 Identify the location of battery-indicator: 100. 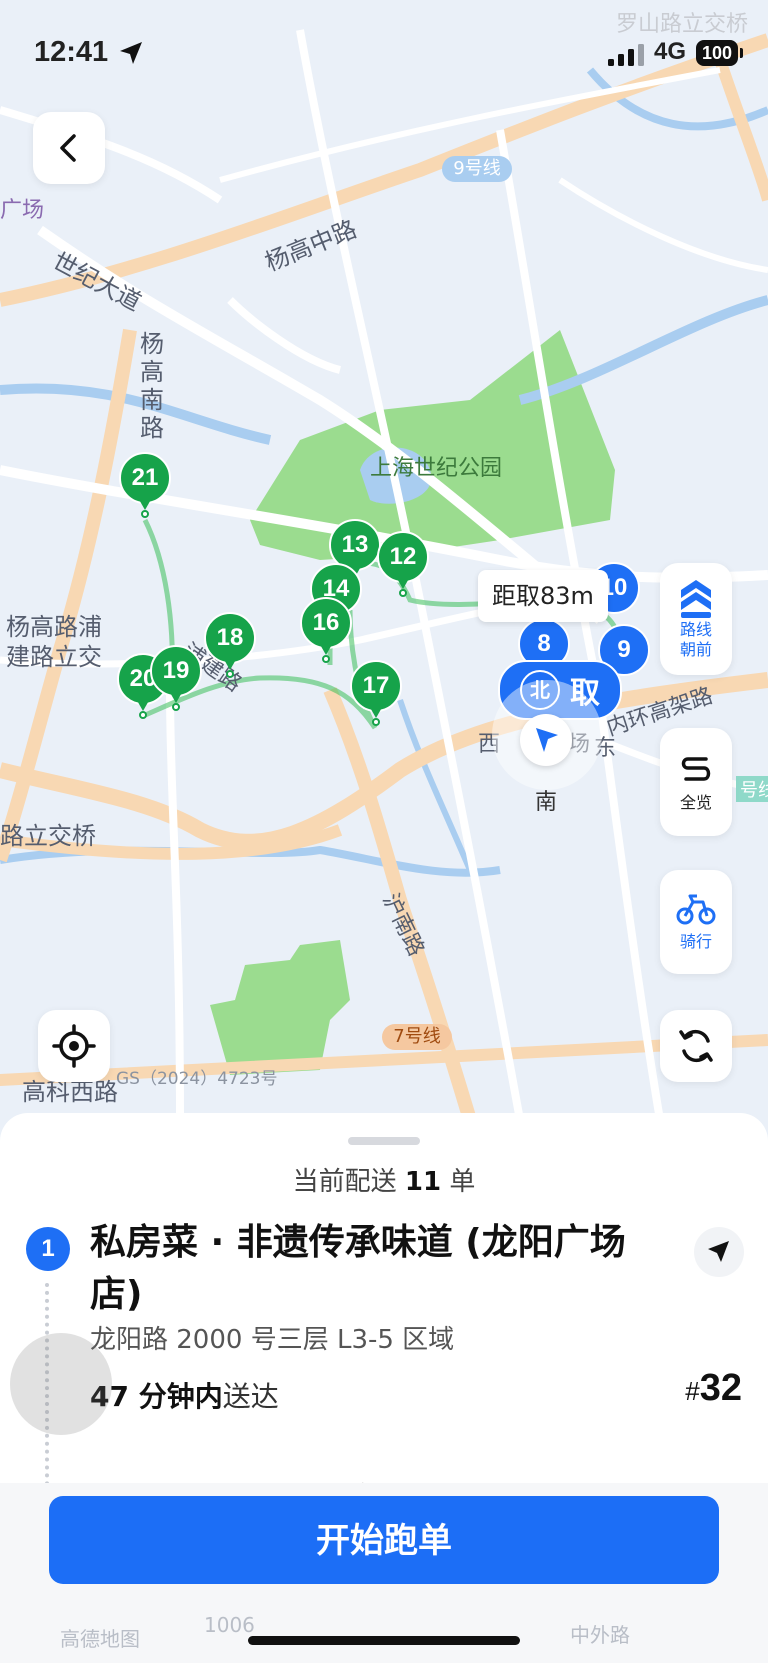
(717, 53).